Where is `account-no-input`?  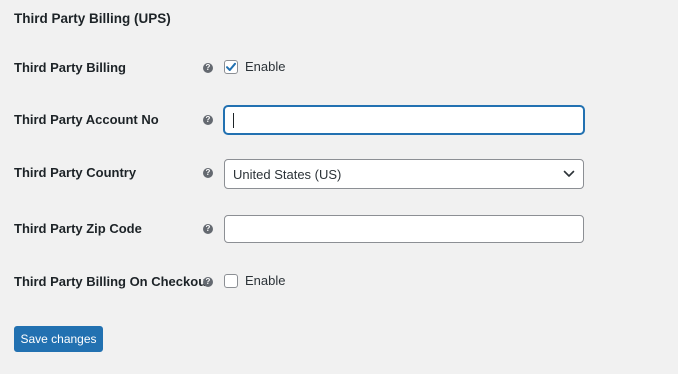 account-no-input is located at coordinates (404, 120).